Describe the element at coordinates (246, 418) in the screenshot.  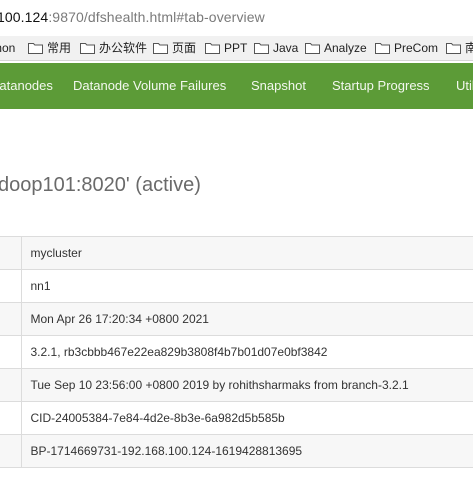
I see `row-value: CID-24005384-7e84-4d2e-8b3e-6a982d5b585b` at that location.